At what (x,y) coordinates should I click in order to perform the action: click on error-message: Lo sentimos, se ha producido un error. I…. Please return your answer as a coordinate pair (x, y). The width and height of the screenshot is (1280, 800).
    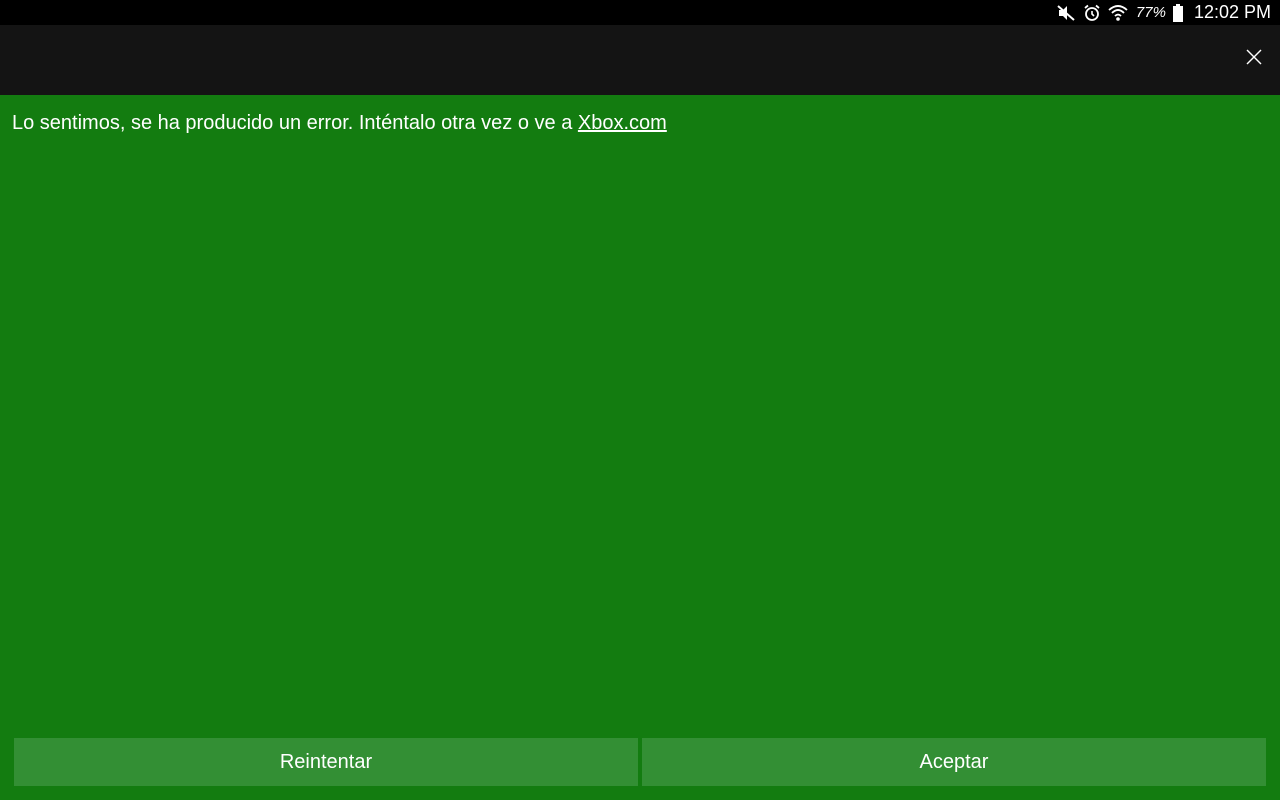
    Looking at the image, I should click on (339, 123).